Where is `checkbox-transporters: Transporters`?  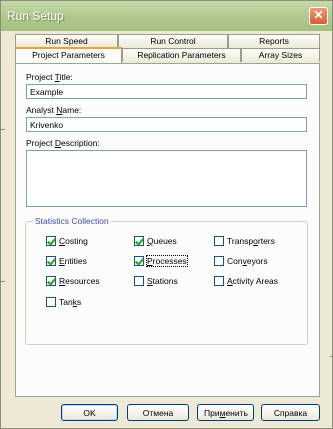 checkbox-transporters: Transporters is located at coordinates (244, 241).